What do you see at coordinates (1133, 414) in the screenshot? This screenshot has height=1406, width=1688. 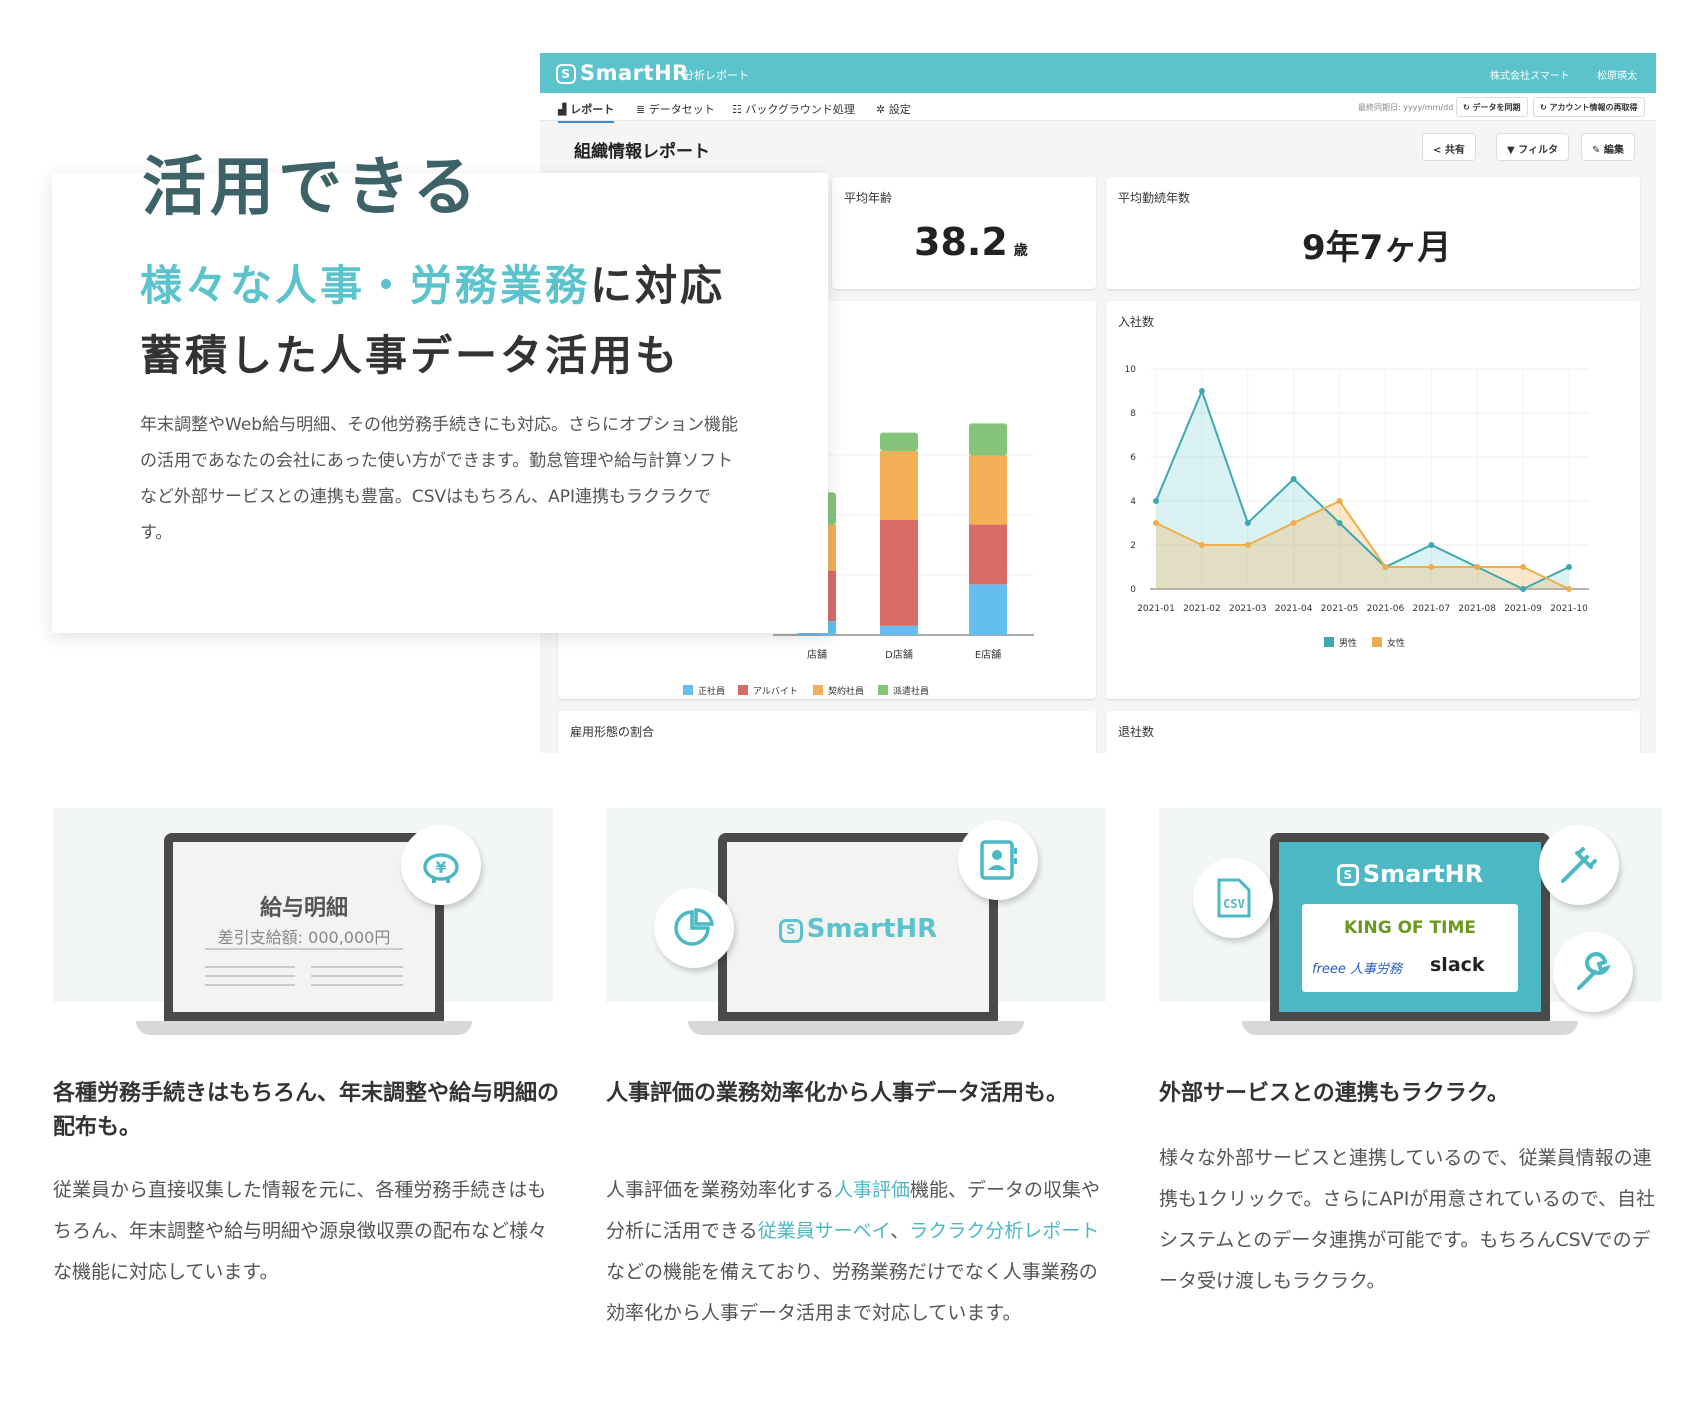 I see `y-tick-label: 8` at bounding box center [1133, 414].